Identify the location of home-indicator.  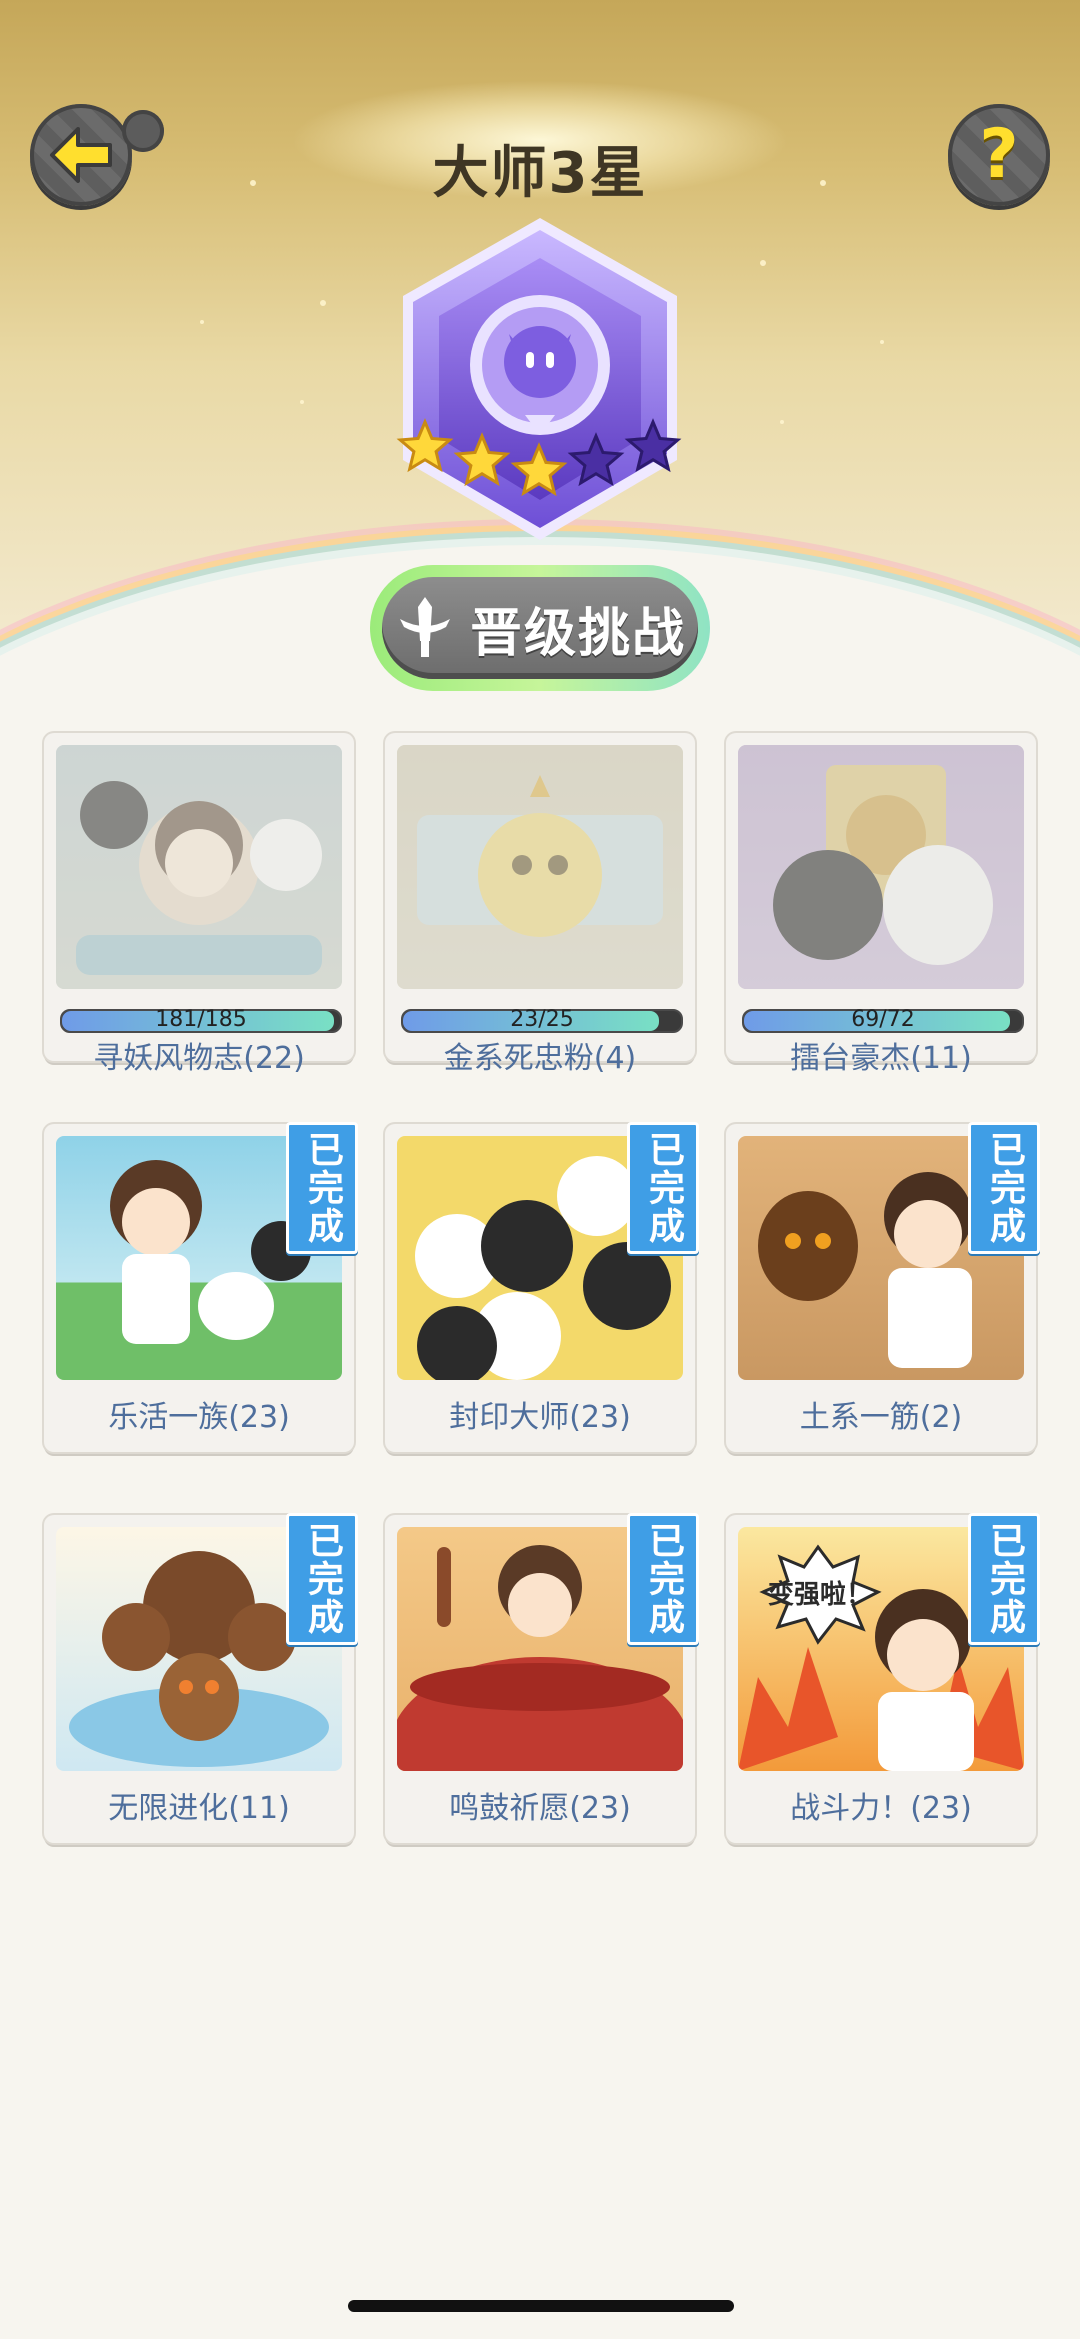
(541, 2306).